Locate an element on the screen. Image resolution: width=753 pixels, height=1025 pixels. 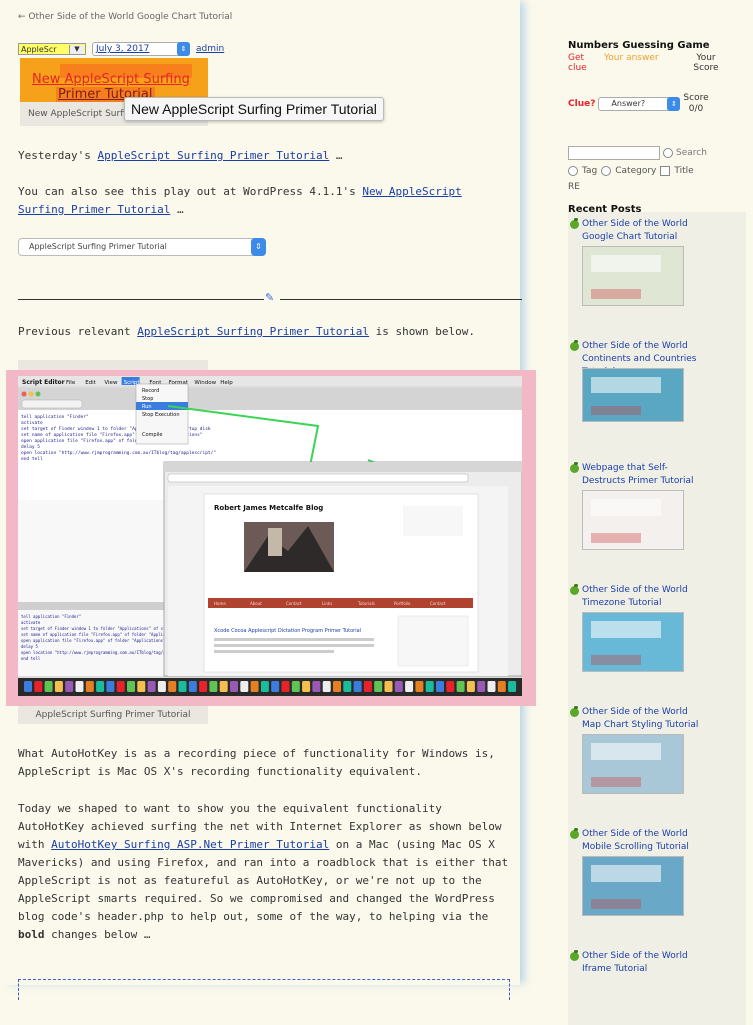
date-select: July 3, 2017 ⇕ is located at coordinates (141, 49).